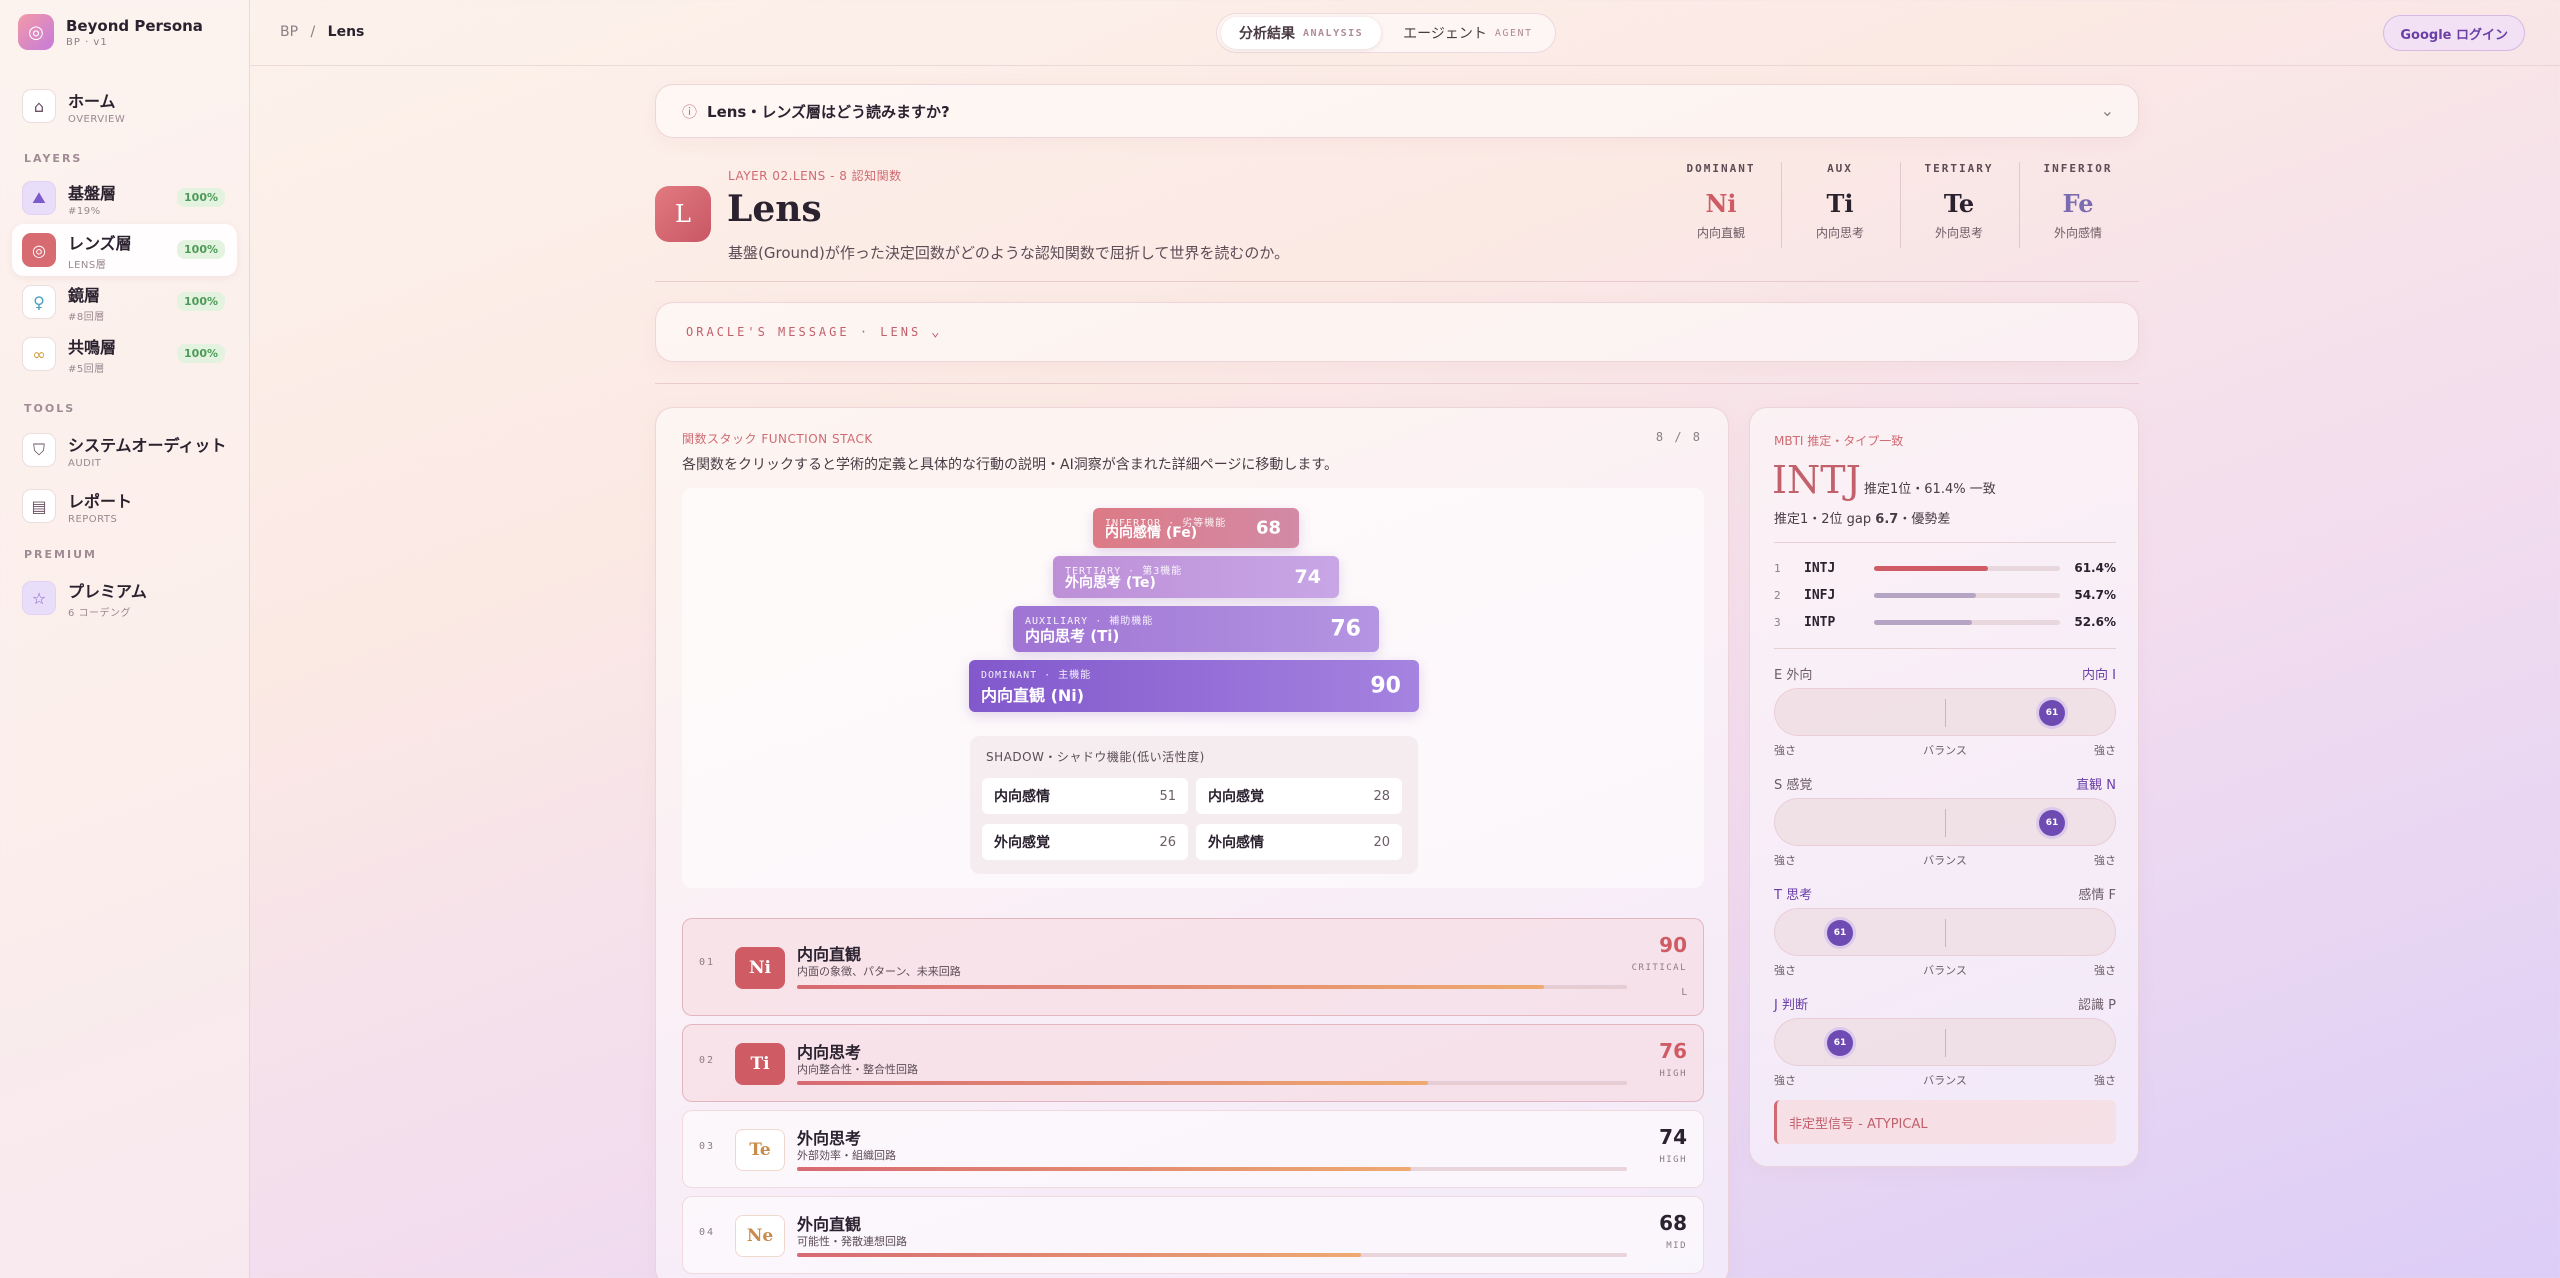  Describe the element at coordinates (1104, 1169) in the screenshot. I see `score-fill` at that location.